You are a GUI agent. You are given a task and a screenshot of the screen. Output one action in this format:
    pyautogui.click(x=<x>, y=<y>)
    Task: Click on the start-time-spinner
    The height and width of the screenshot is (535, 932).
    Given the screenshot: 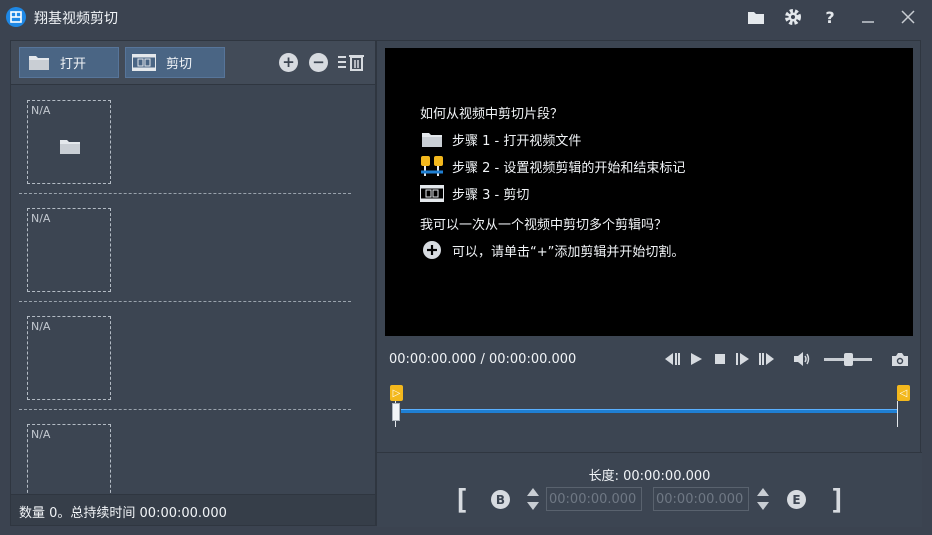 What is the action you would take?
    pyautogui.click(x=533, y=499)
    